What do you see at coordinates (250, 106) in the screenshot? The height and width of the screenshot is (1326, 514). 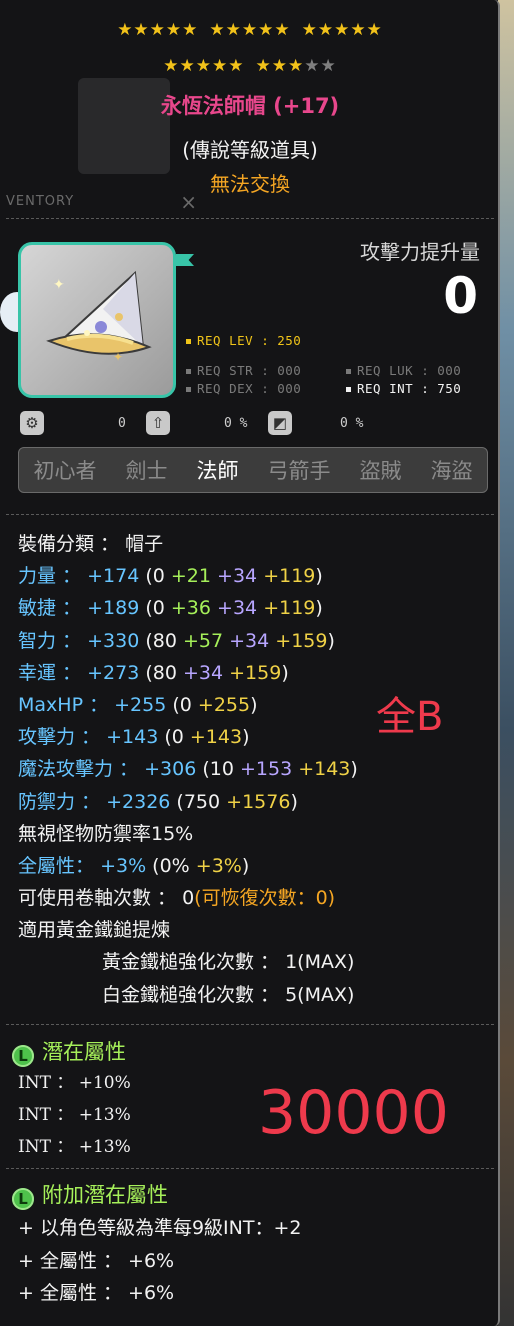 I see `item-name: 永恆法師帽 (+17)` at bounding box center [250, 106].